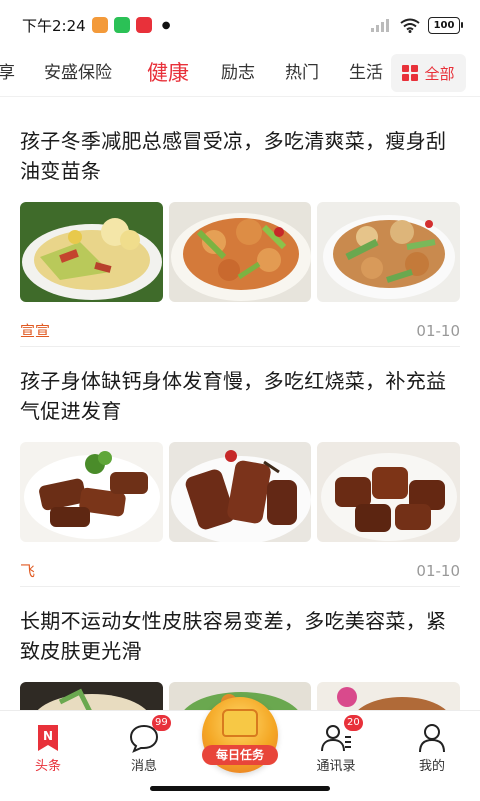 The image size is (480, 801). I want to click on tab-share: 享, so click(7, 73).